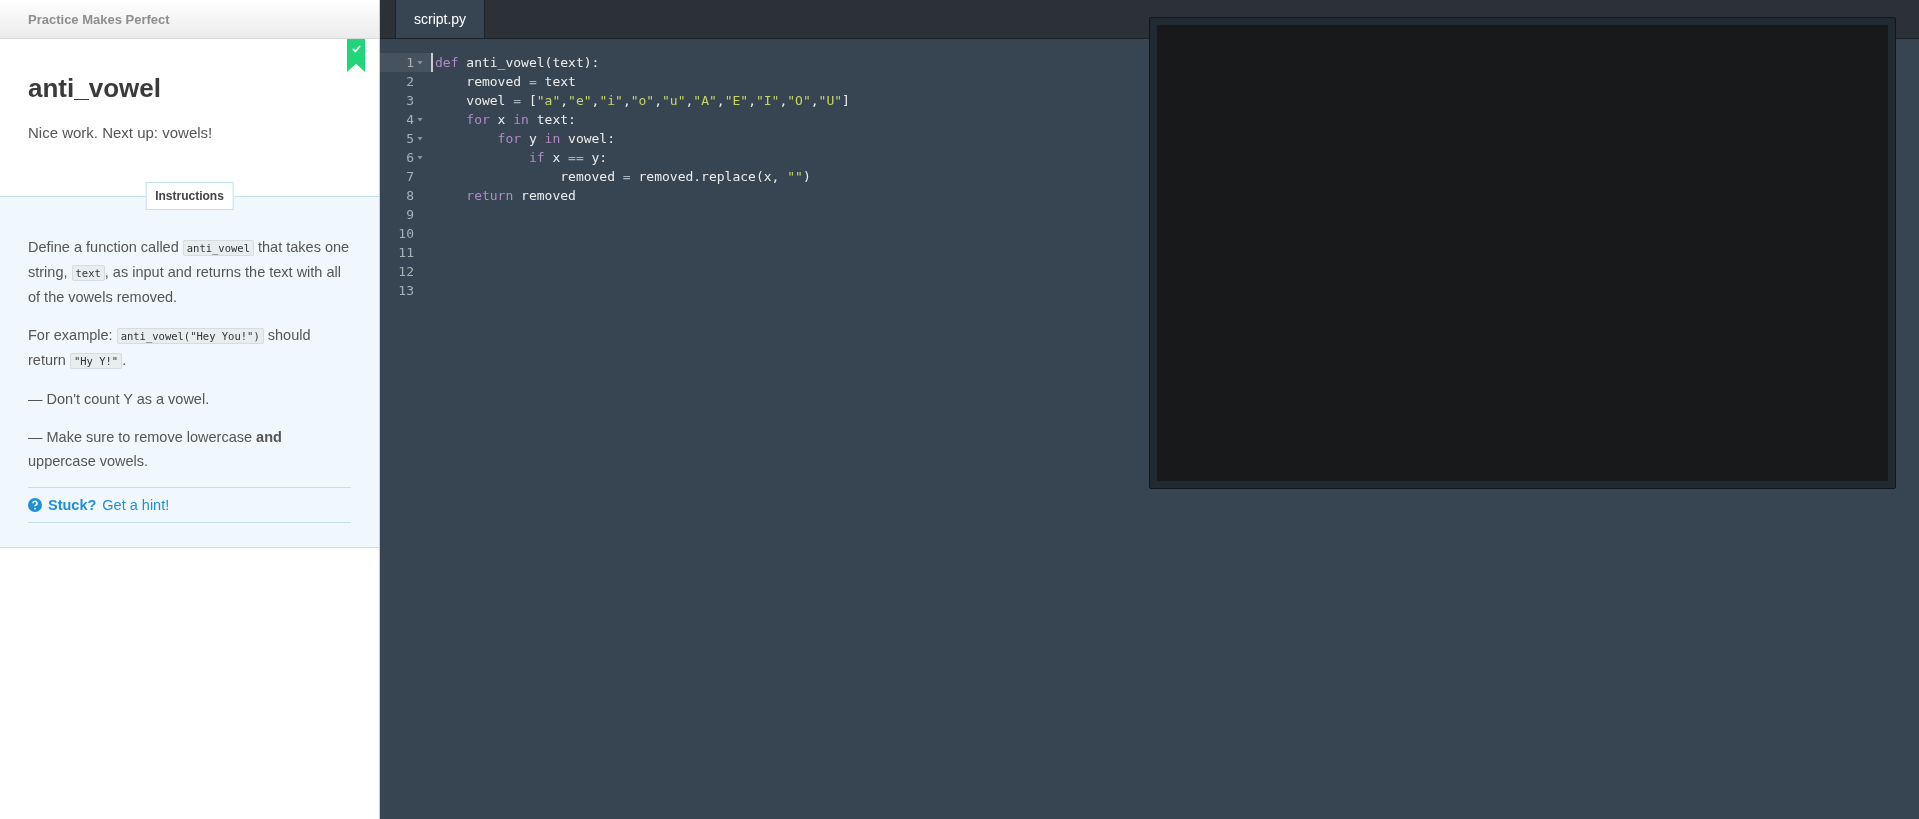 The height and width of the screenshot is (819, 1919). I want to click on instruction-paragraph: — Don't count Y as a vowel., so click(119, 399).